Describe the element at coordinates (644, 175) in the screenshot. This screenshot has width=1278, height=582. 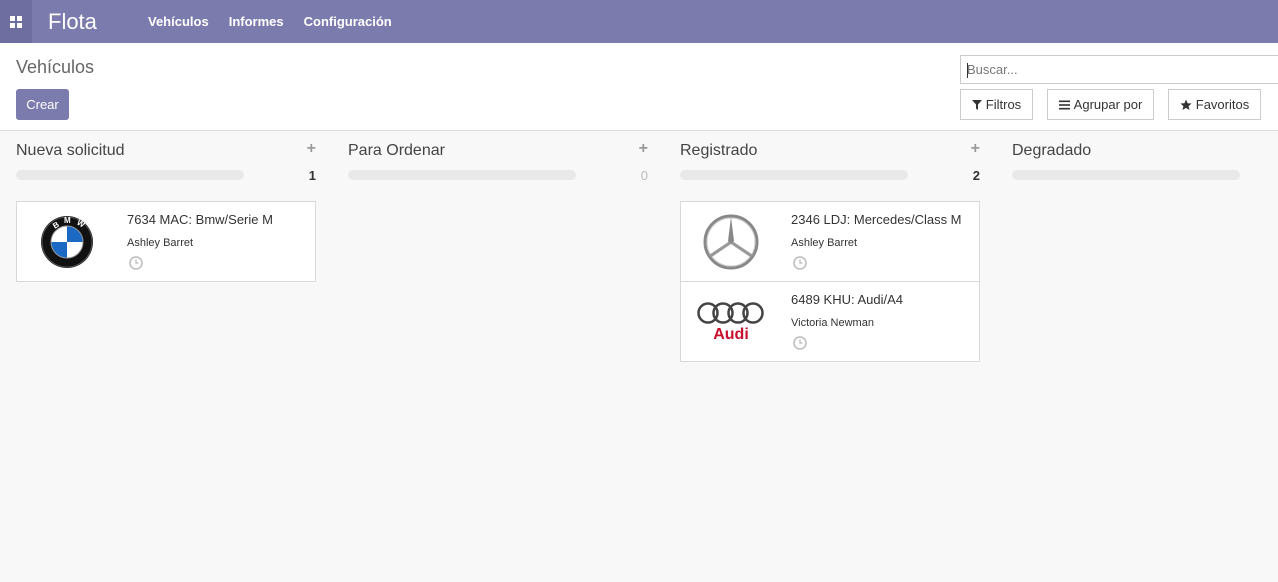
I see `column-count: 0` at that location.